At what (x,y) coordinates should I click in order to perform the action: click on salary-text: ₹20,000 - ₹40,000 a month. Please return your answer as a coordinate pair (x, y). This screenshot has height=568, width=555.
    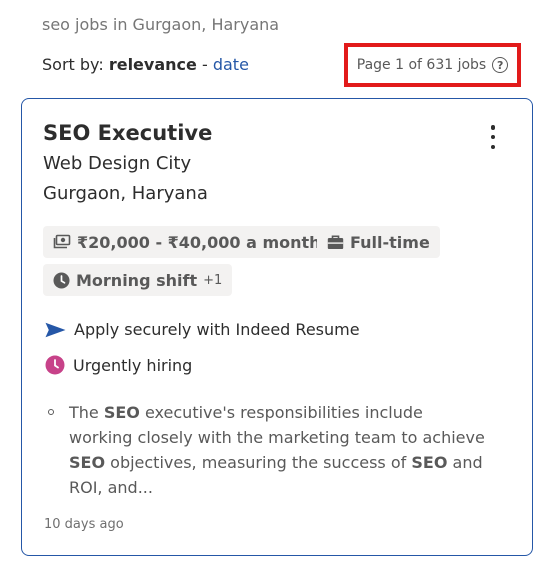
    Looking at the image, I should click on (199, 242).